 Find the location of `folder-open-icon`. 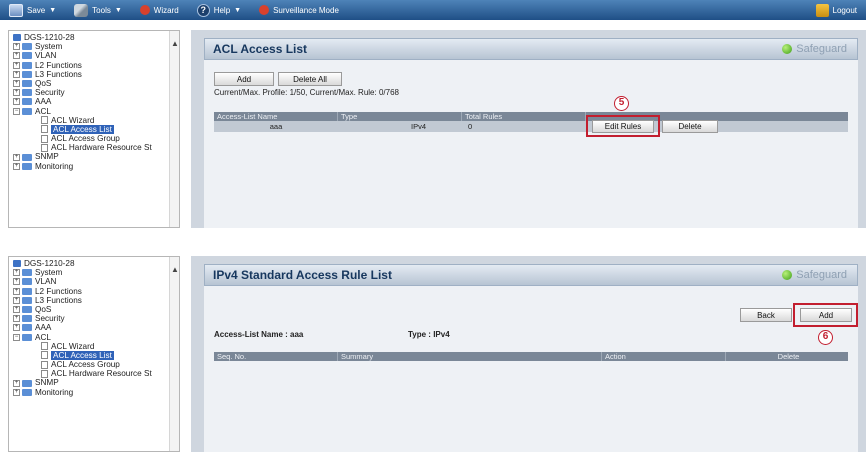

folder-open-icon is located at coordinates (27, 111).